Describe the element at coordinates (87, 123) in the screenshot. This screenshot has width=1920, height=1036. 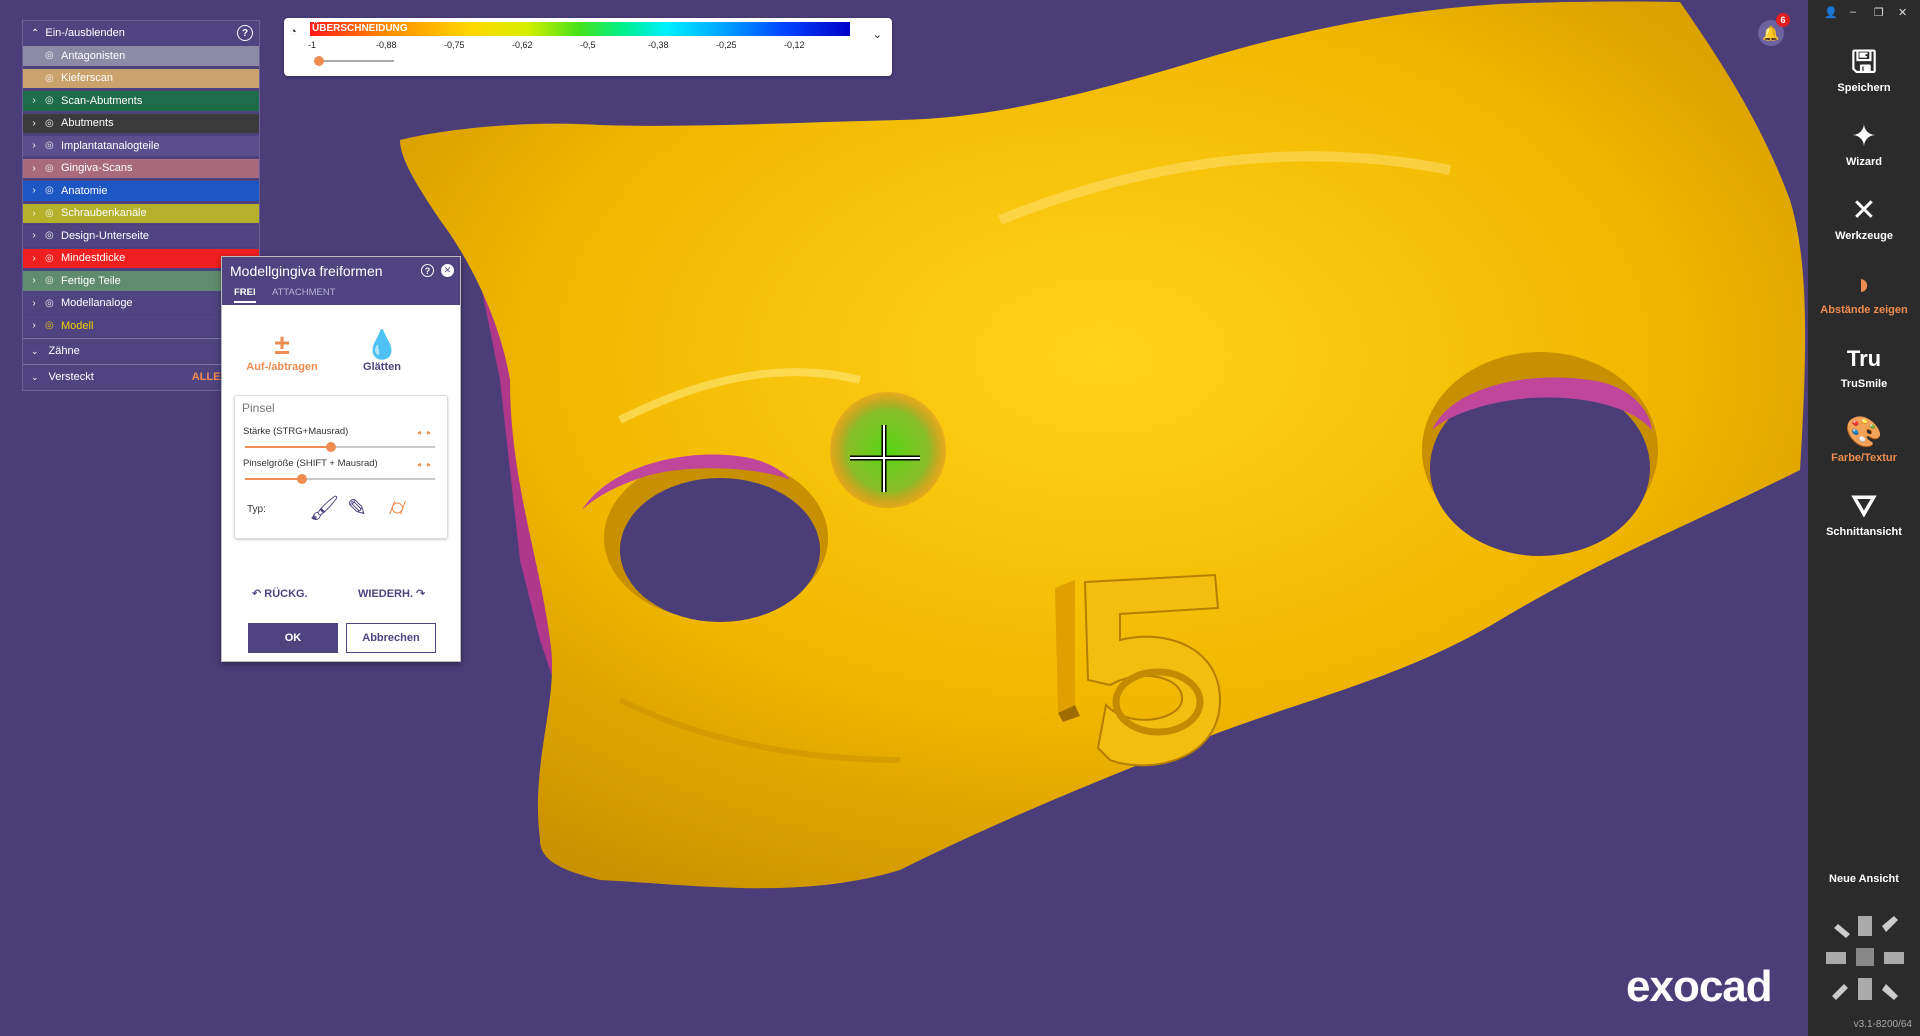
I see `visibility-item-label: Abutments` at that location.